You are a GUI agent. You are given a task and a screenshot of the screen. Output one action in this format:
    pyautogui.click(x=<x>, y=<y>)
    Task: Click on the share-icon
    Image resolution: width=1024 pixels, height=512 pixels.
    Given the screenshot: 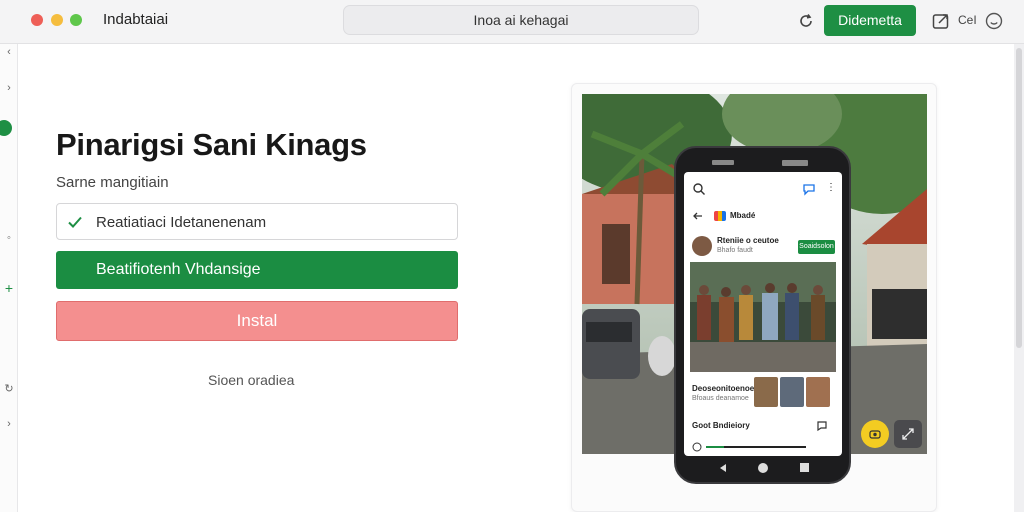 What is the action you would take?
    pyautogui.click(x=941, y=21)
    